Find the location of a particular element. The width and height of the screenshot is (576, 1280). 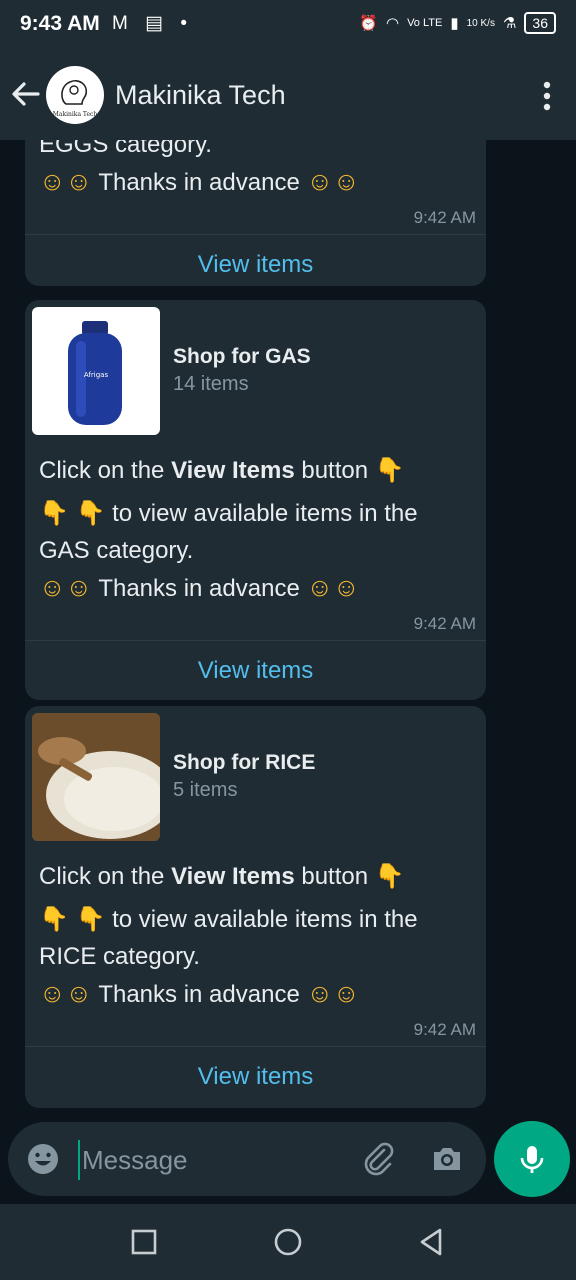

message-text: EGGS category. is located at coordinates (125, 149).